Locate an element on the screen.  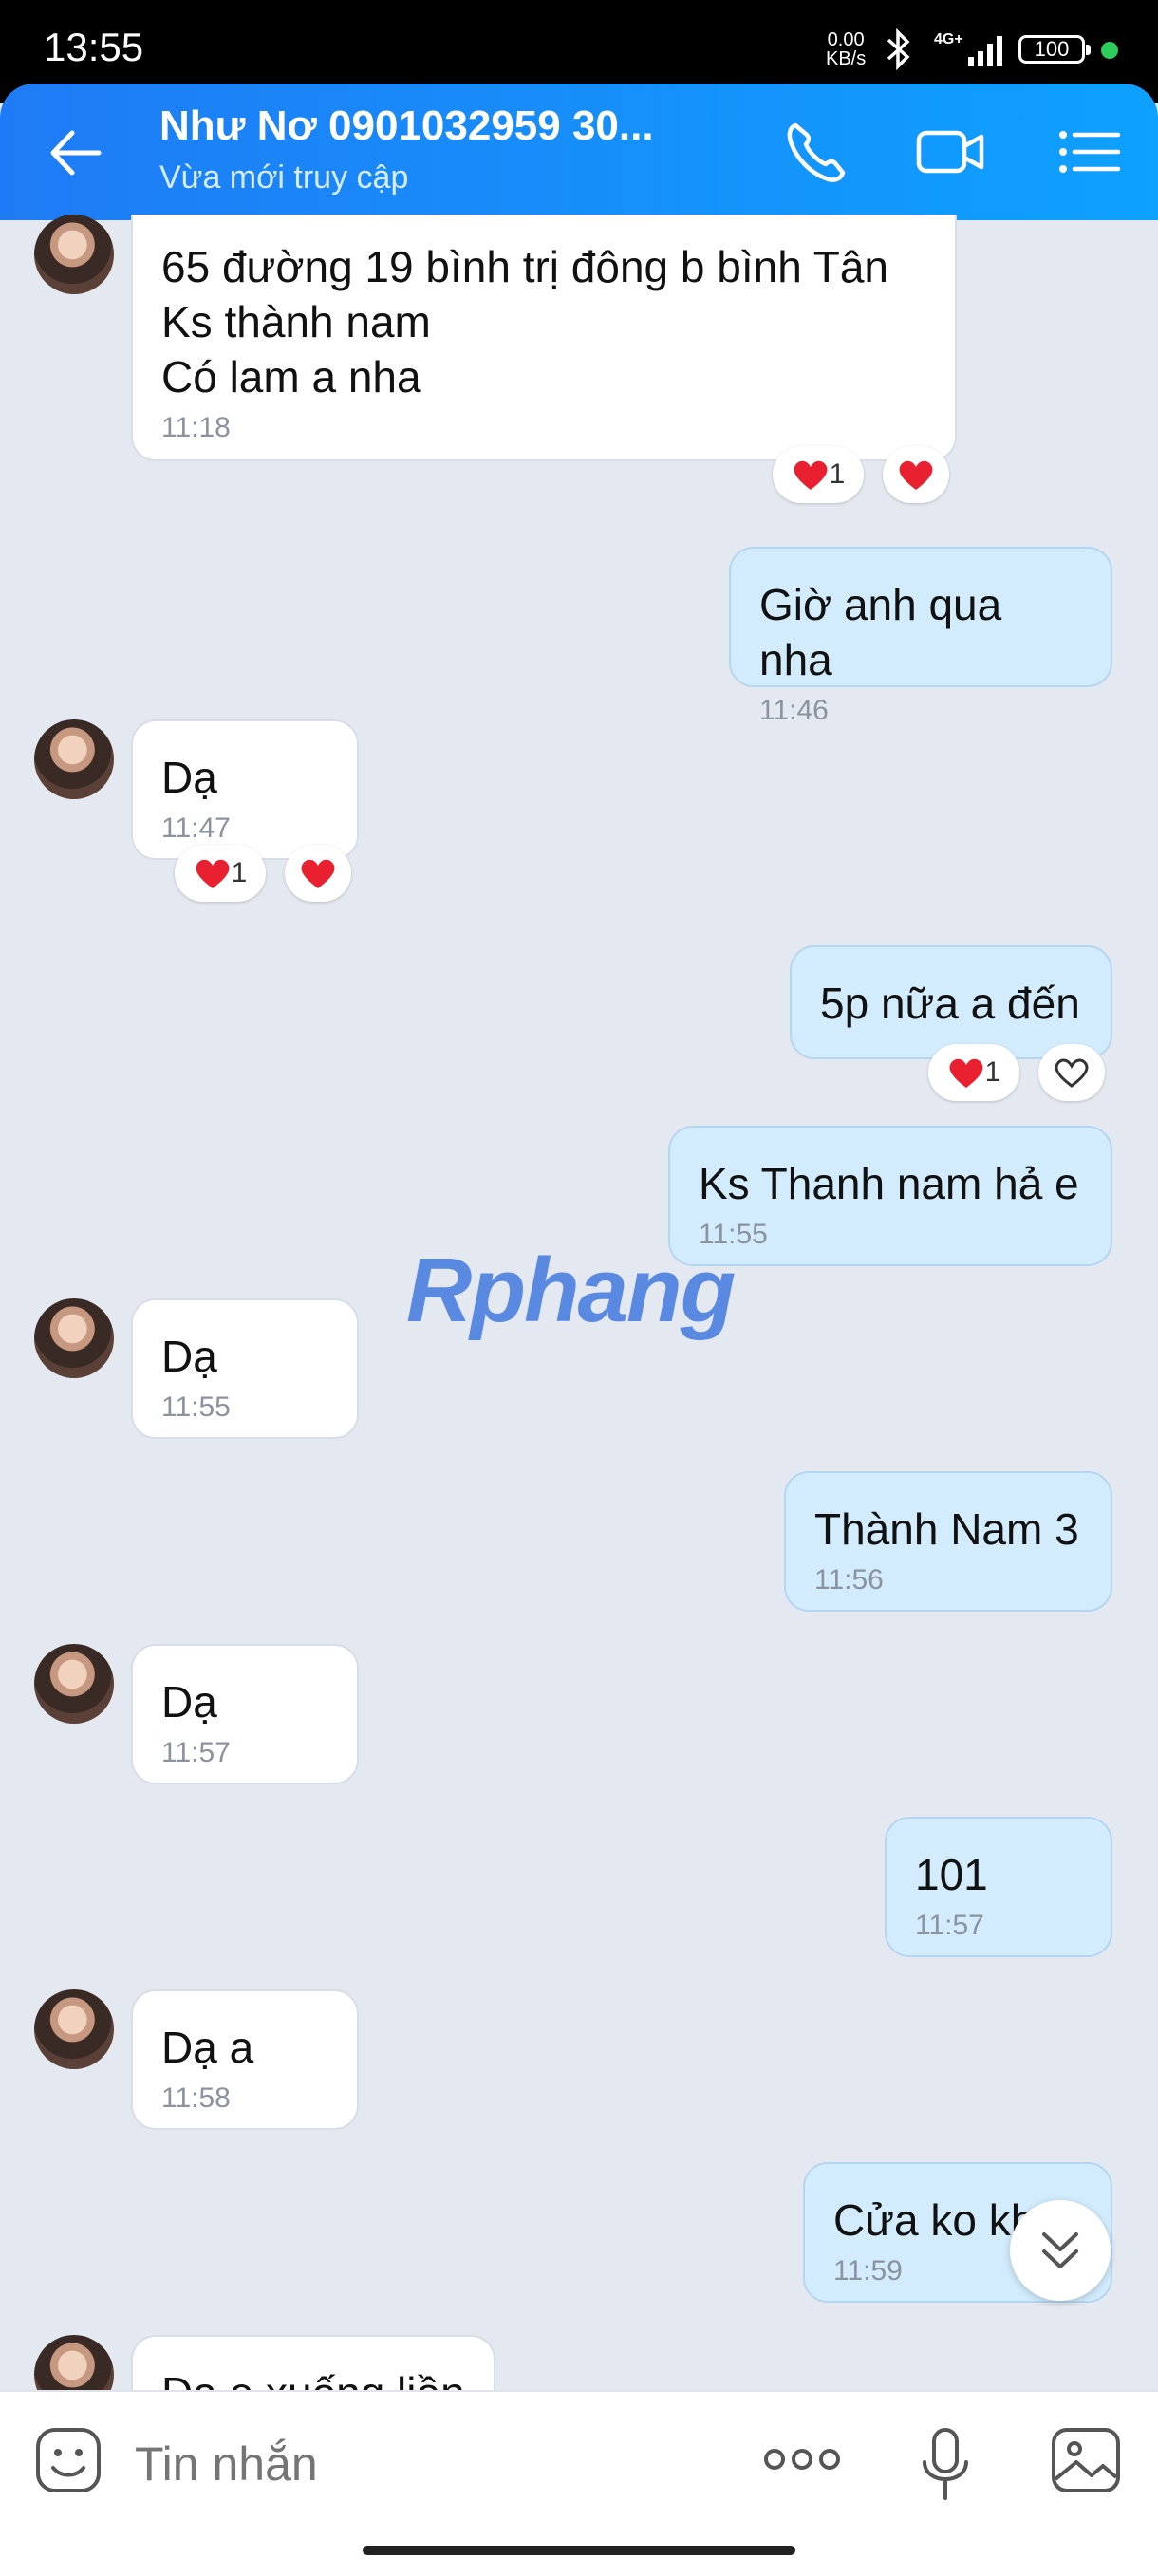
heart-outline-icon is located at coordinates (1072, 1073).